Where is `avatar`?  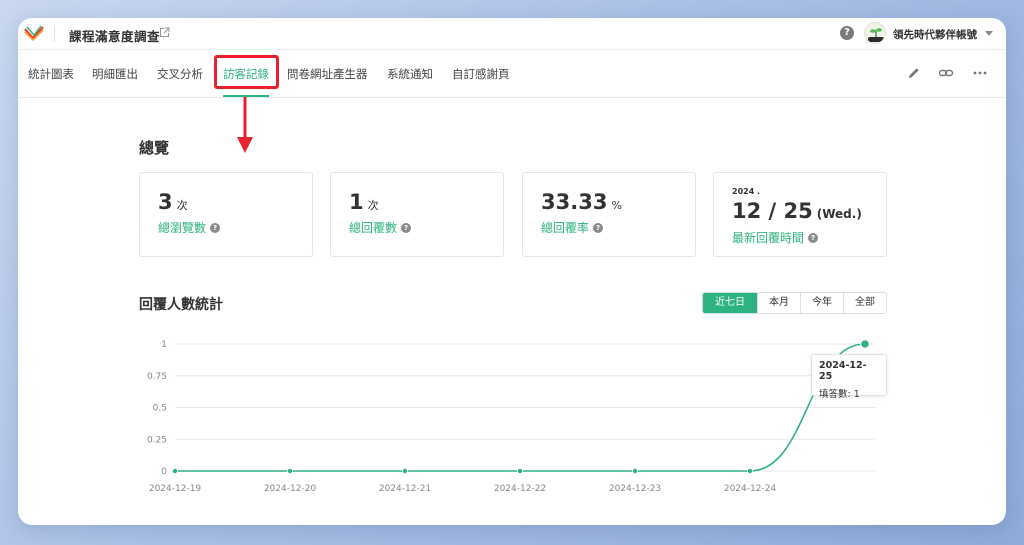
avatar is located at coordinates (875, 33).